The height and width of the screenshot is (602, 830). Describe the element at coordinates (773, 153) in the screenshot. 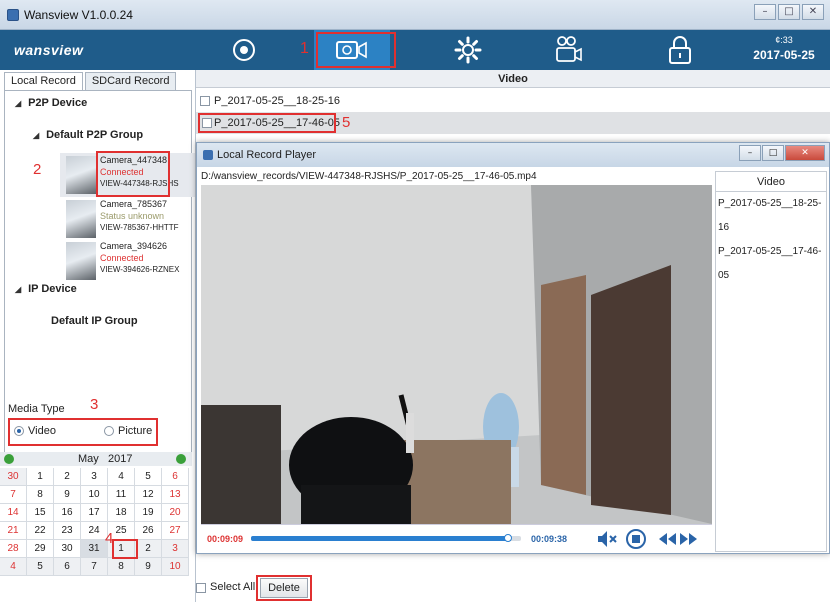

I see `player-maximize-button: □` at that location.